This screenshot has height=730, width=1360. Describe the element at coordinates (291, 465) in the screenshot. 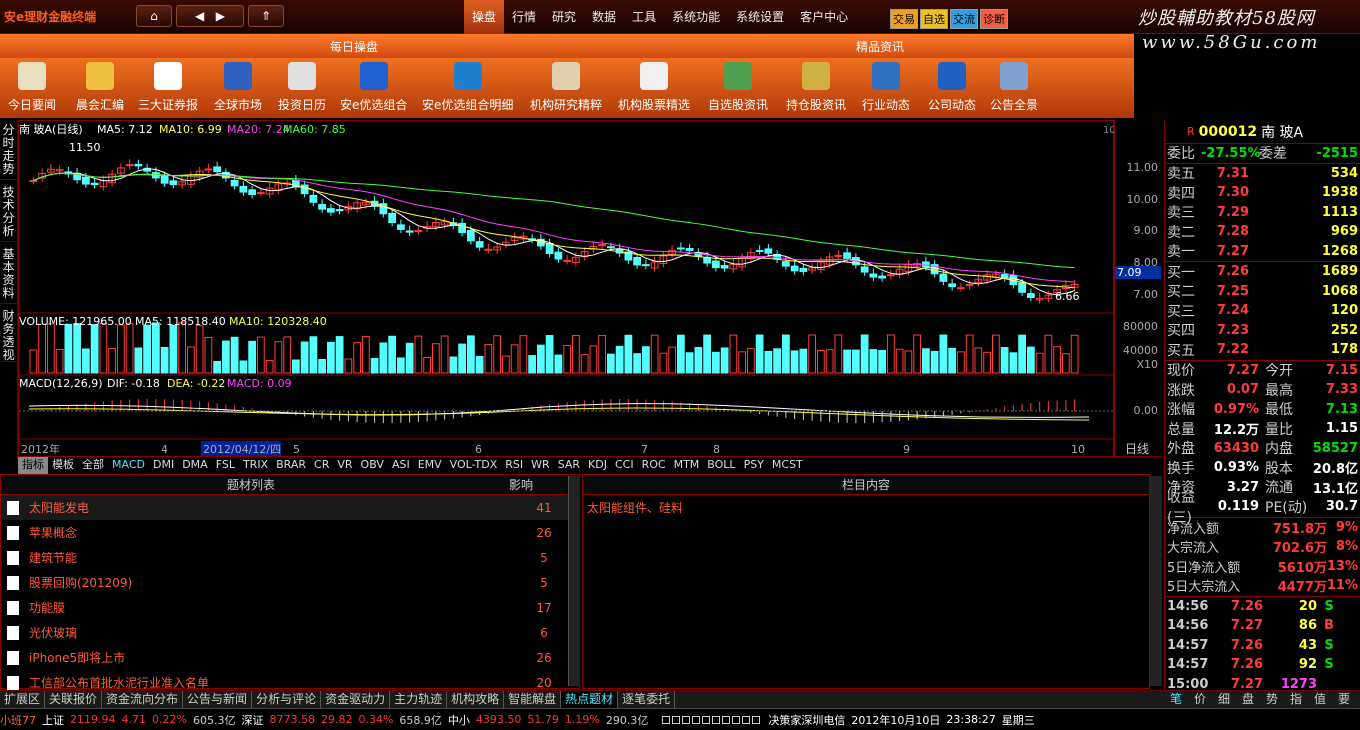

I see `indicator-8: BRAR` at that location.